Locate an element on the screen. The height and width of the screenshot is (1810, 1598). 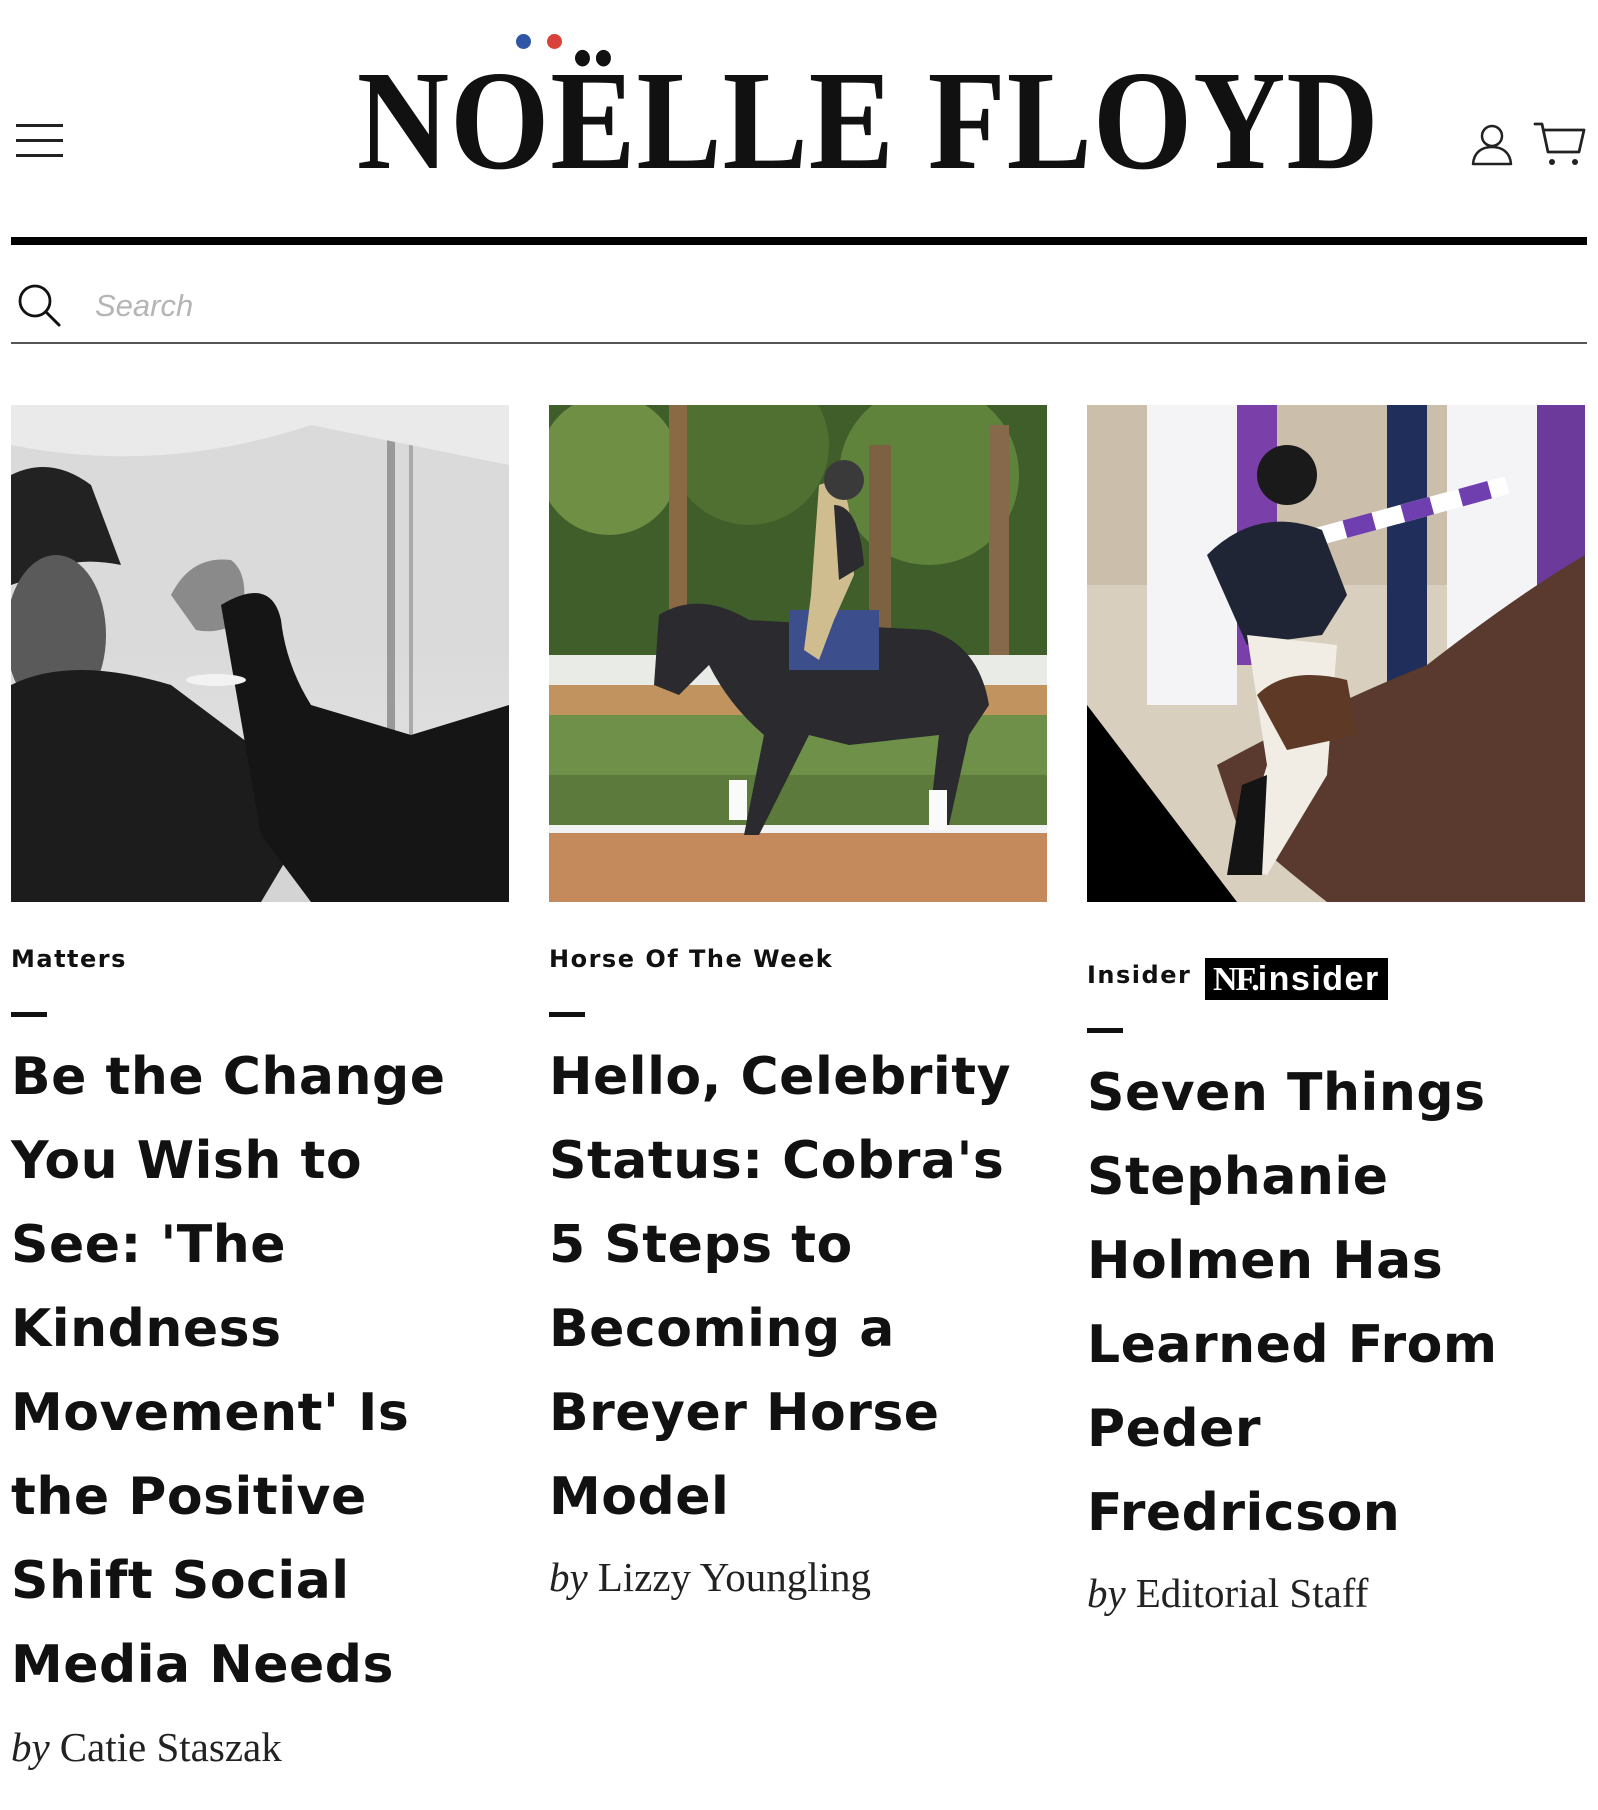
article-category: Insider NF.insider is located at coordinates (1237, 979).